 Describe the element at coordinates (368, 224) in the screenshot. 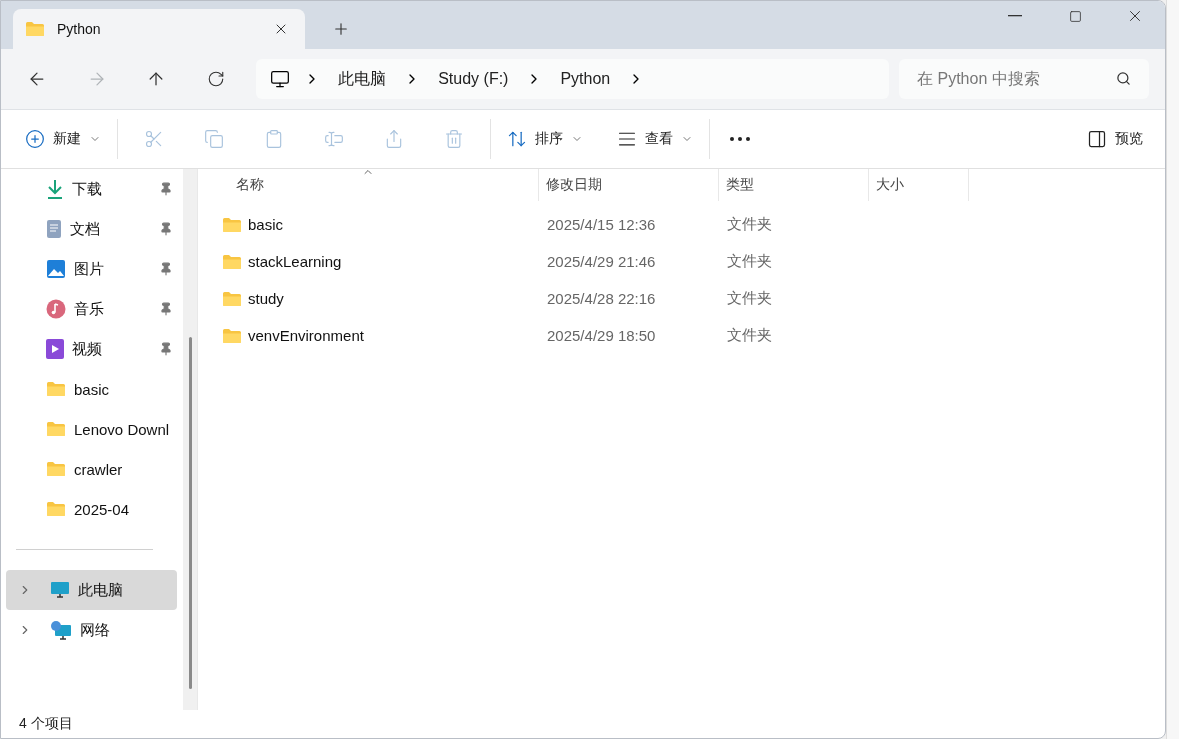

I see `file-name: basic` at that location.